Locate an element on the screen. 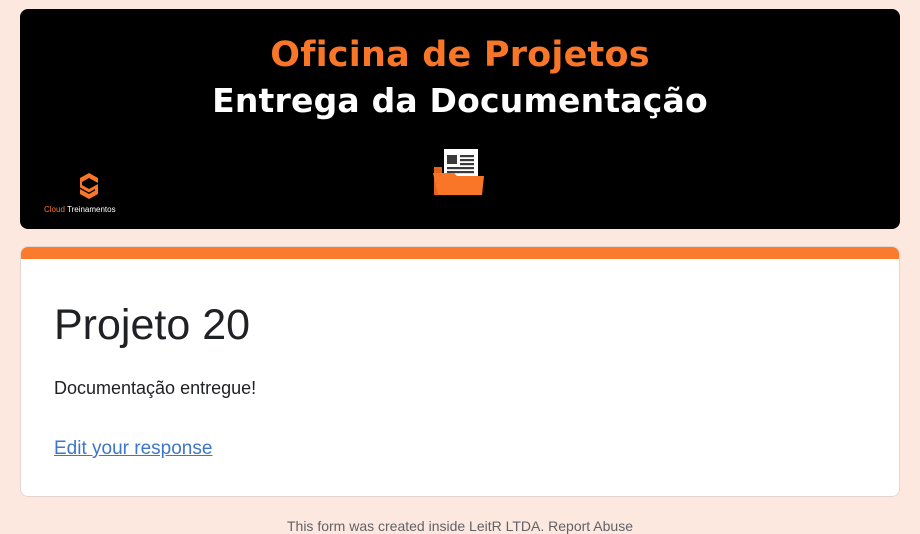 The height and width of the screenshot is (534, 920). brand-logo-text: Cloud Treinamentos is located at coordinates (89, 209).